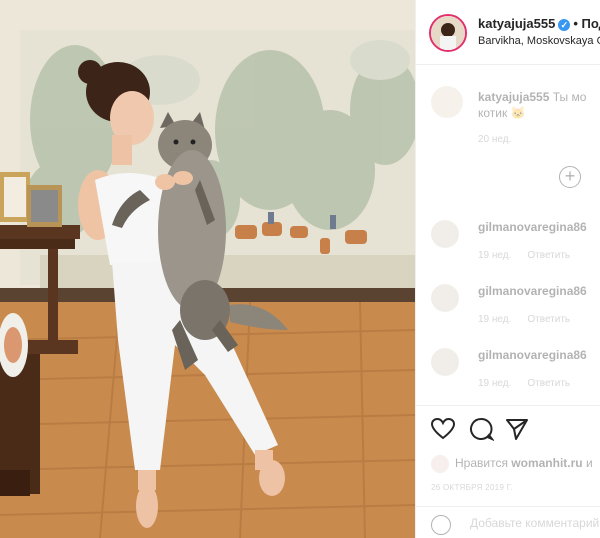  I want to click on add-comment-bar, so click(508, 522).